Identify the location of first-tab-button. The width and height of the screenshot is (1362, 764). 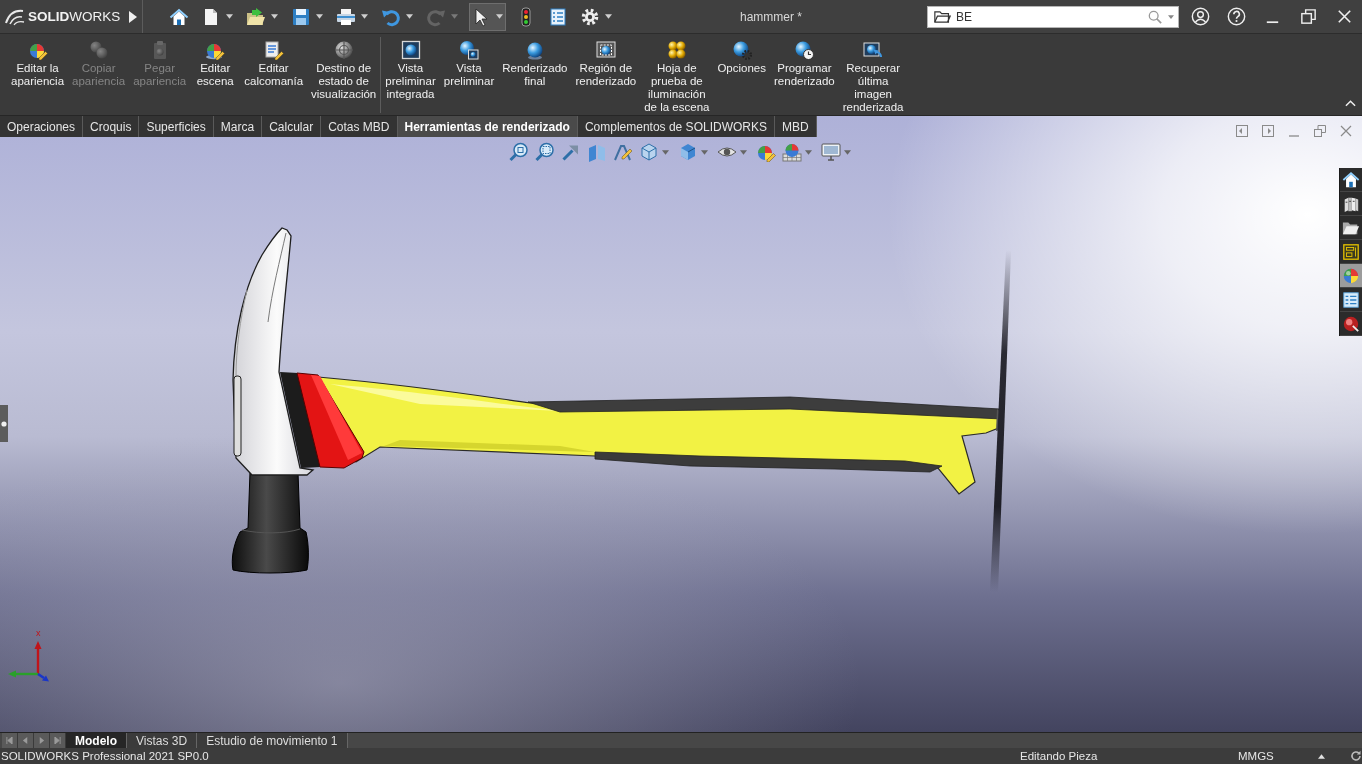
(10, 740).